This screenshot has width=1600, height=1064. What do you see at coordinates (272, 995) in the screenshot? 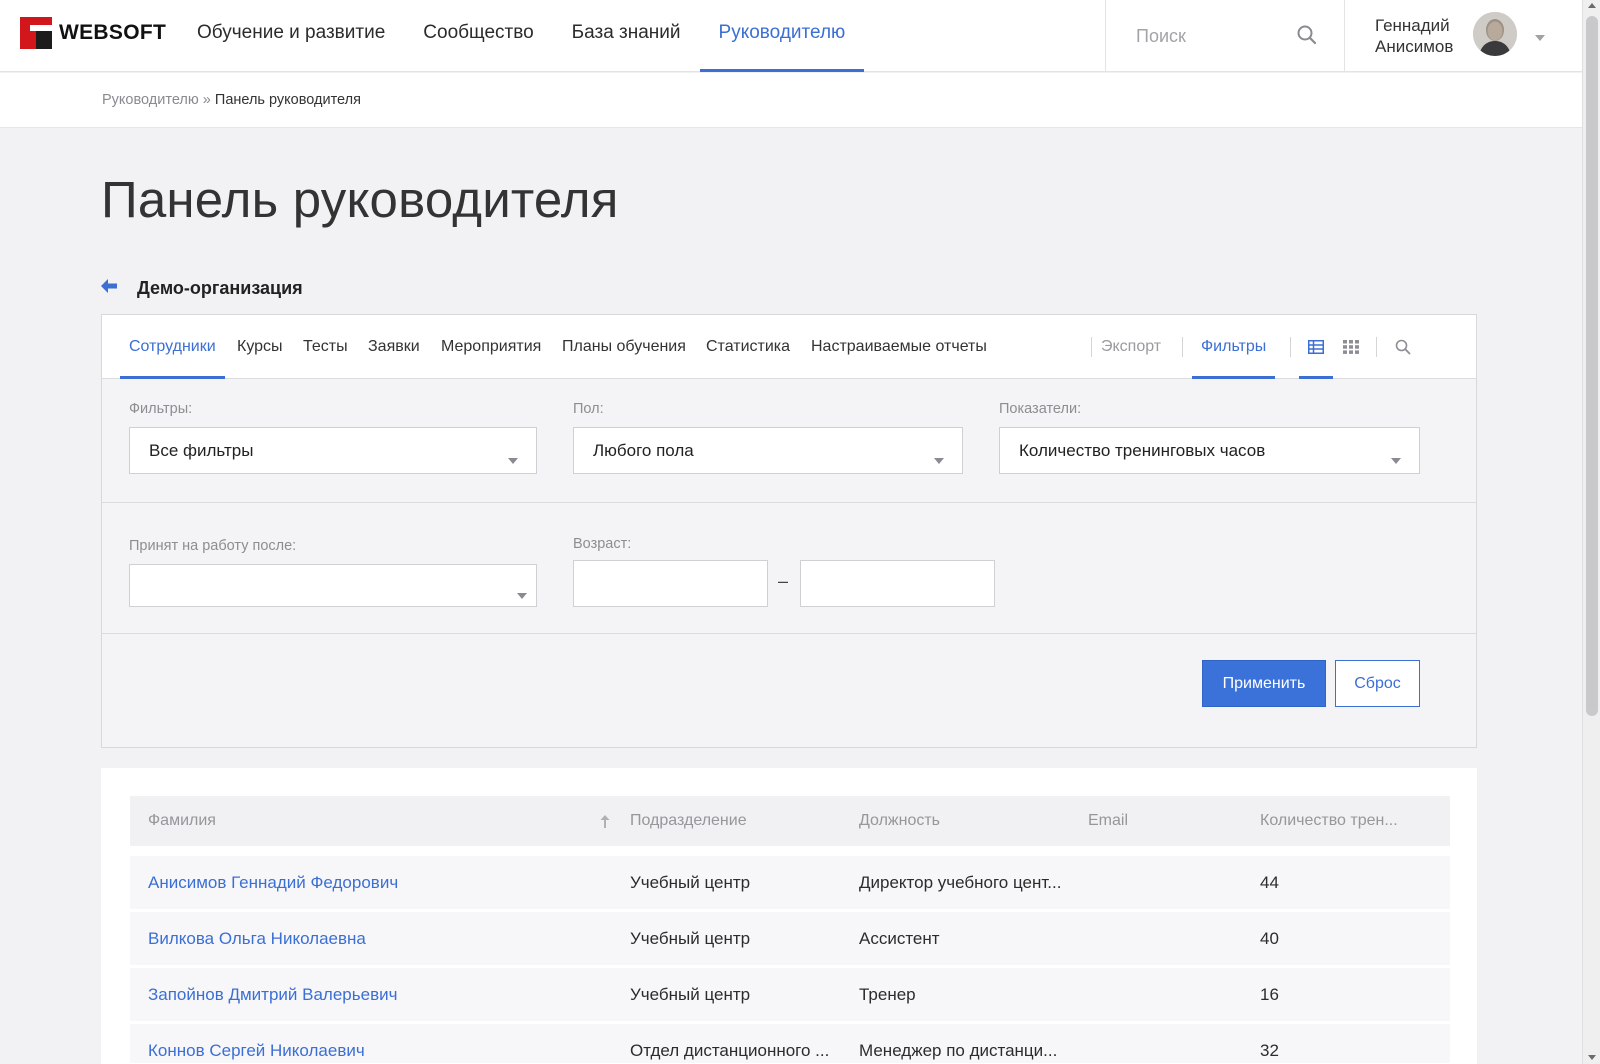
I see `employee-name-link: Запойнов Дмитрий Валерьевич` at bounding box center [272, 995].